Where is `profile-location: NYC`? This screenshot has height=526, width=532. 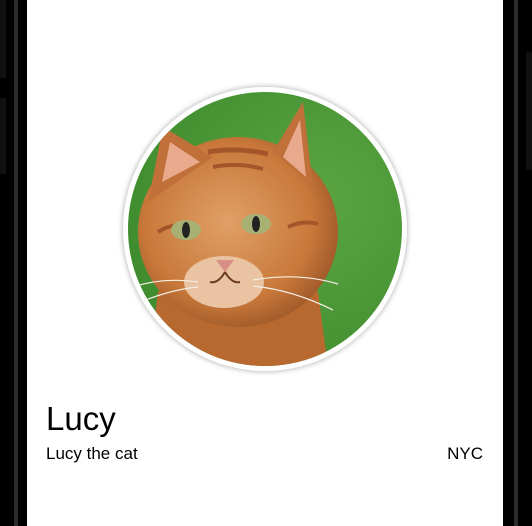 profile-location: NYC is located at coordinates (465, 453).